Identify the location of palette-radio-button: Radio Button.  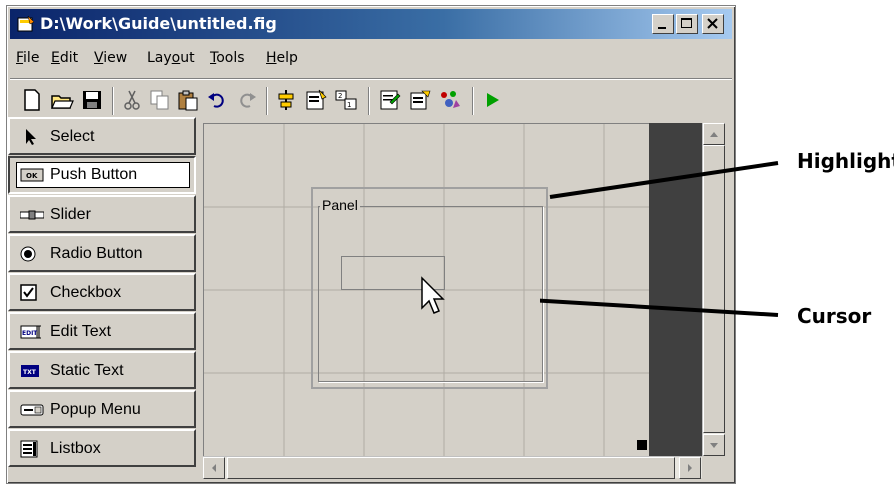
(102, 253).